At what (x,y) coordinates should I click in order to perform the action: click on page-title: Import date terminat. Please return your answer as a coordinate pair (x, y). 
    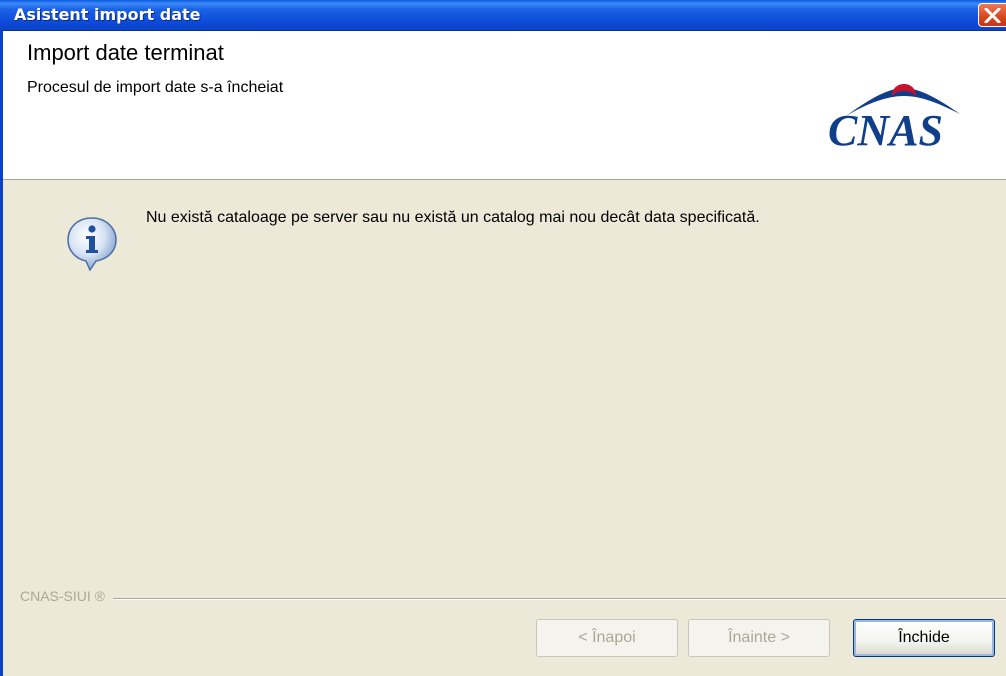
    Looking at the image, I should click on (125, 52).